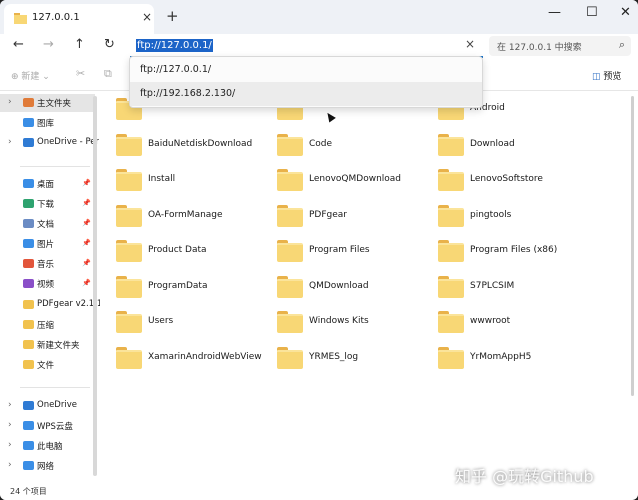 Image resolution: width=638 pixels, height=500 pixels. What do you see at coordinates (47, 345) in the screenshot?
I see `sidebar-item: 新建文件夹` at bounding box center [47, 345].